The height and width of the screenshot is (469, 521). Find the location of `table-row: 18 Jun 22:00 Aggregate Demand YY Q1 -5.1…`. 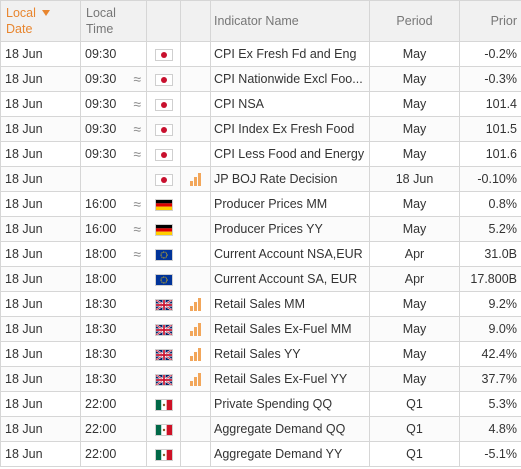

table-row: 18 Jun 22:00 Aggregate Demand YY Q1 -5.1… is located at coordinates (260, 454).